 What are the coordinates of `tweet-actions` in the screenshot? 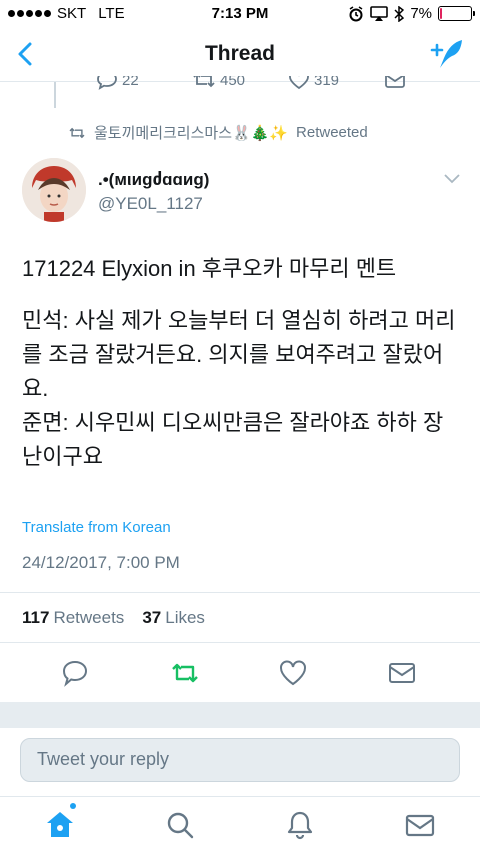 It's located at (240, 675).